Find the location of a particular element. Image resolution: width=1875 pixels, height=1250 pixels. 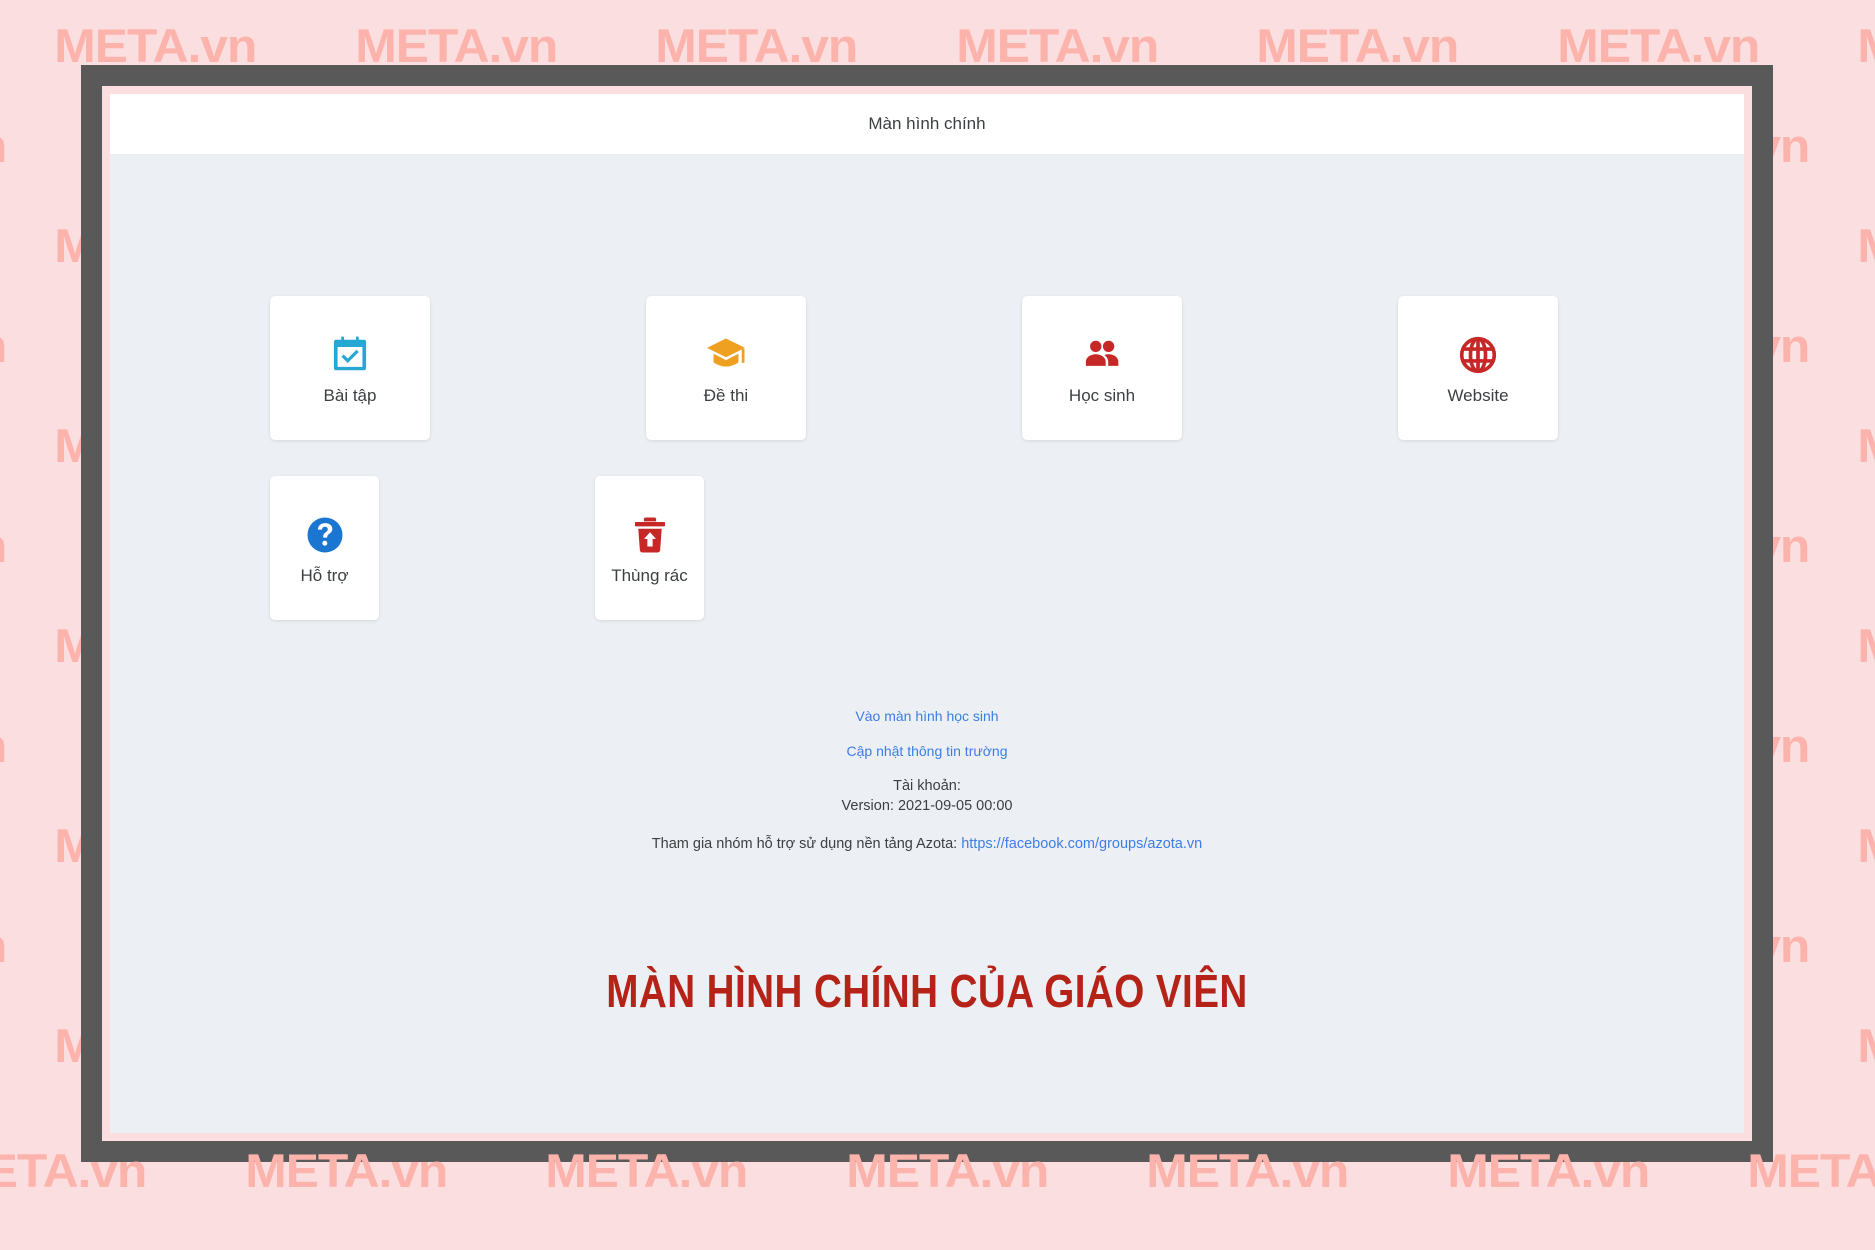

calendar-check-icon is located at coordinates (350, 355).